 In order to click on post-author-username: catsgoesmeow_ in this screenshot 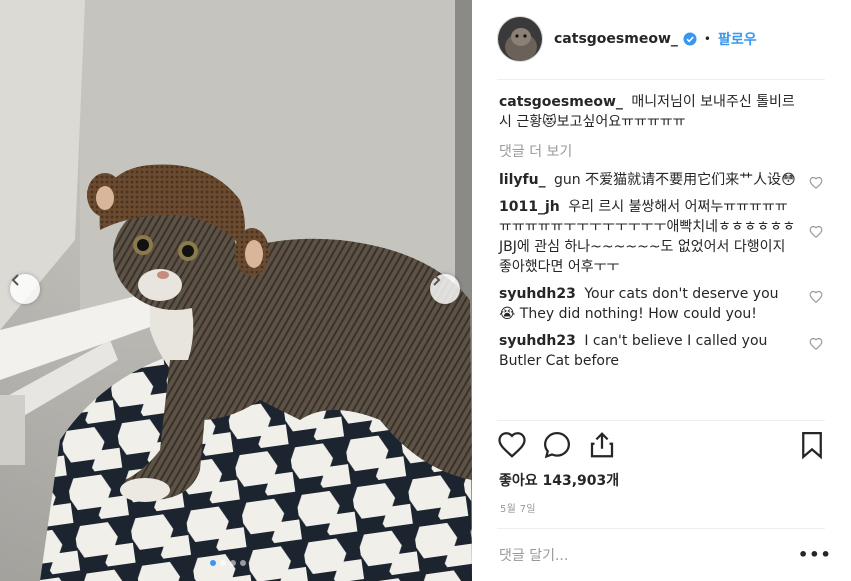, I will do `click(616, 39)`.